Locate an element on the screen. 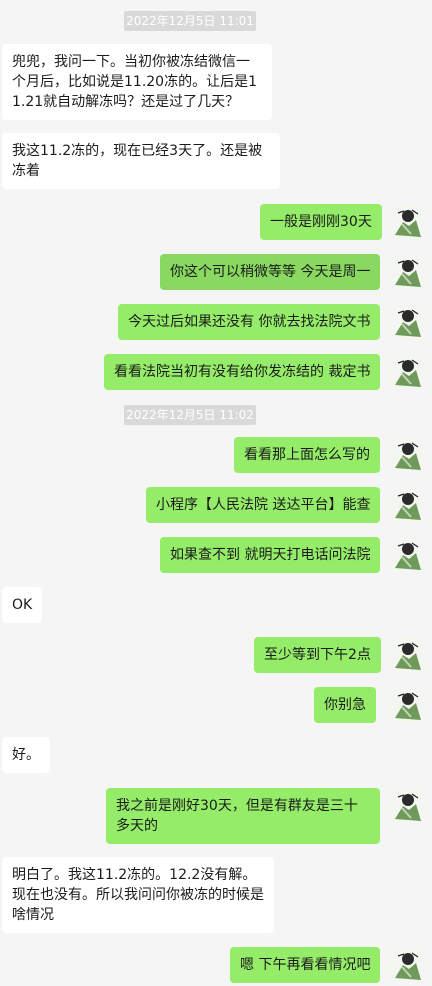  message-bubble-sent: 嗯 下午再看看情况吧 is located at coordinates (305, 965).